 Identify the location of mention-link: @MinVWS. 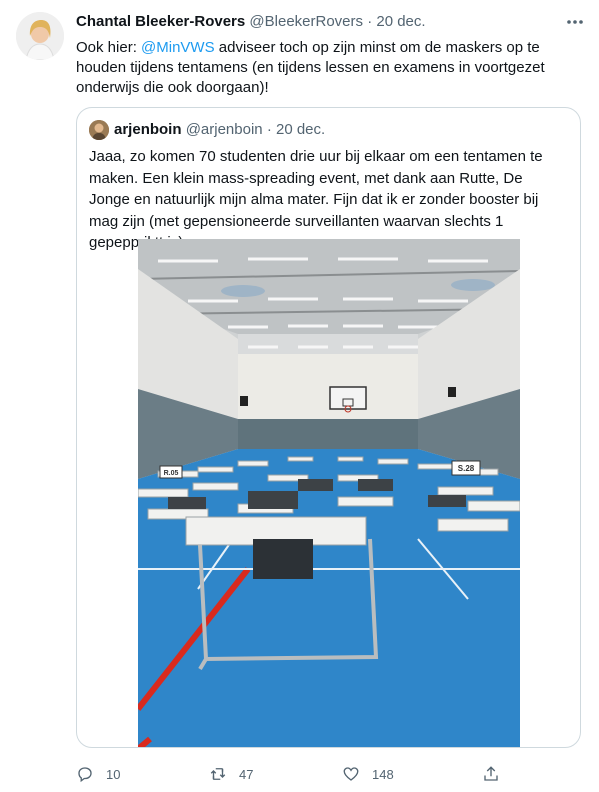
(178, 47).